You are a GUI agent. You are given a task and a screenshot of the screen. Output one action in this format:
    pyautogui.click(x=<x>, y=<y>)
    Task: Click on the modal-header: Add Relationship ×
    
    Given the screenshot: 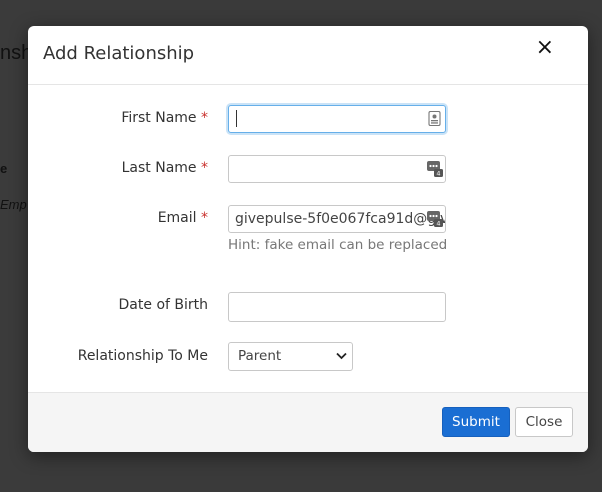 What is the action you would take?
    pyautogui.click(x=308, y=55)
    